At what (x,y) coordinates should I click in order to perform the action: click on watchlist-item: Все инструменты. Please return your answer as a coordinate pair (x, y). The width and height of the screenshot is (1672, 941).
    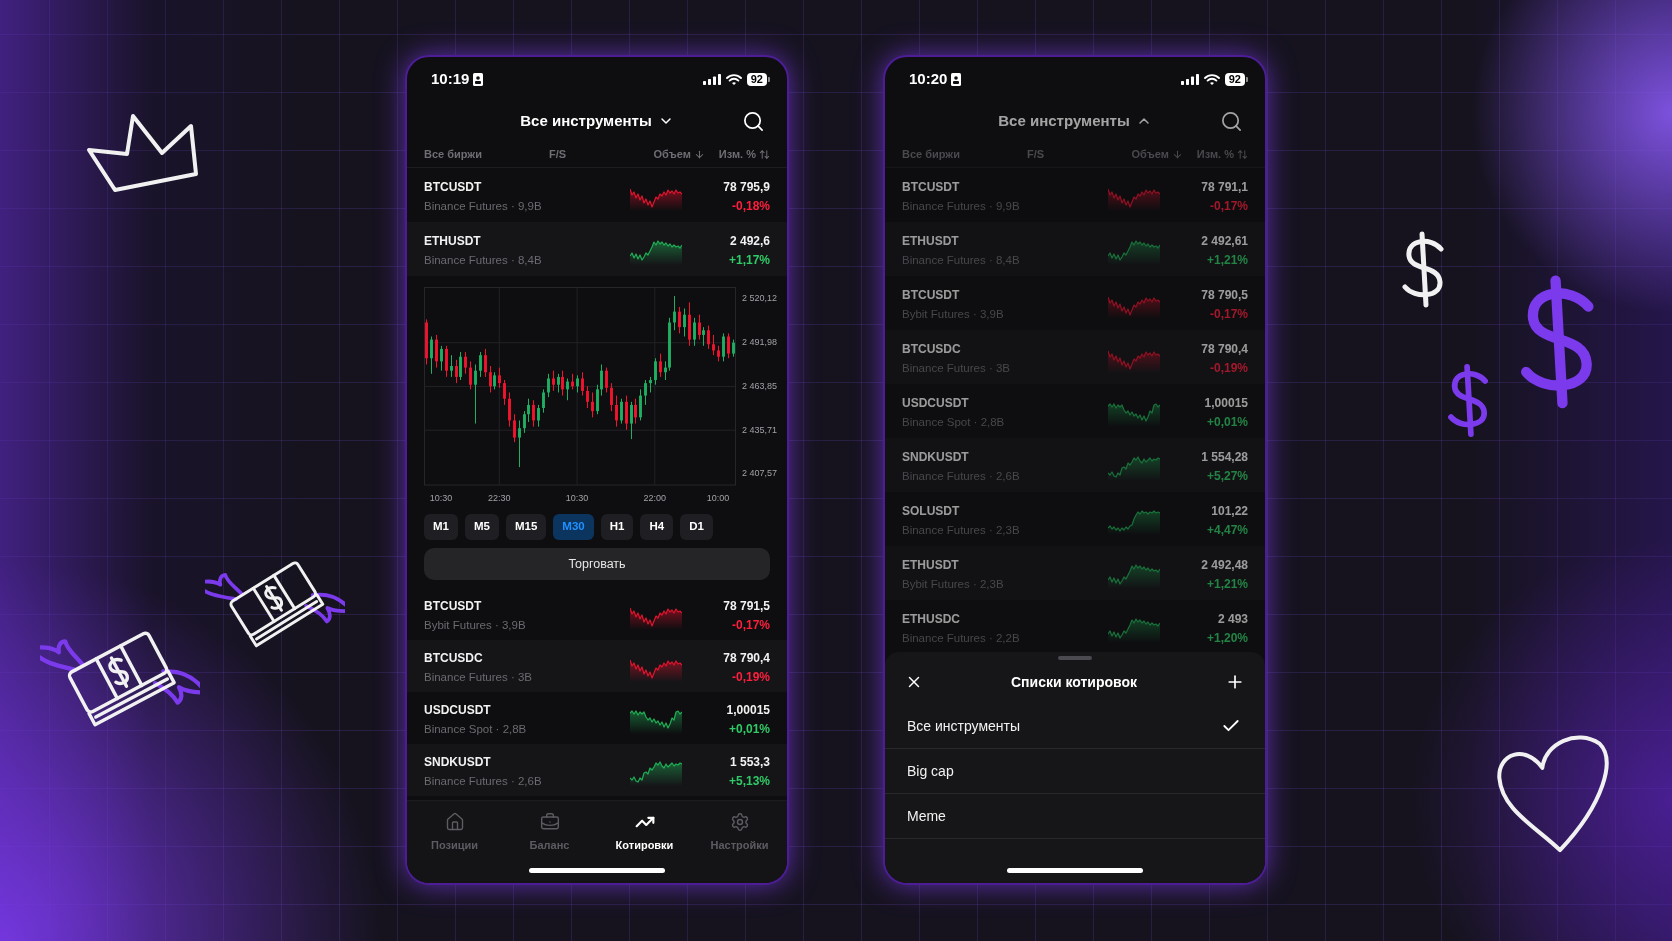
    Looking at the image, I should click on (1075, 726).